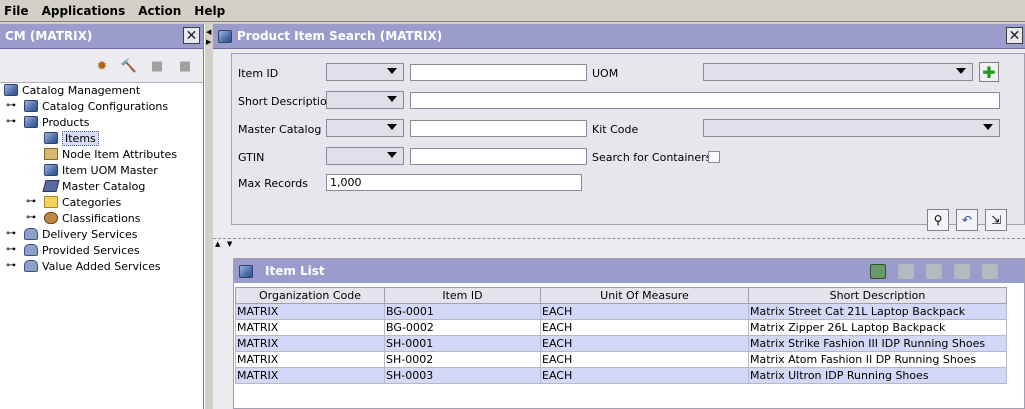 This screenshot has width=1025, height=409. I want to click on item-list-title: Item List, so click(295, 271).